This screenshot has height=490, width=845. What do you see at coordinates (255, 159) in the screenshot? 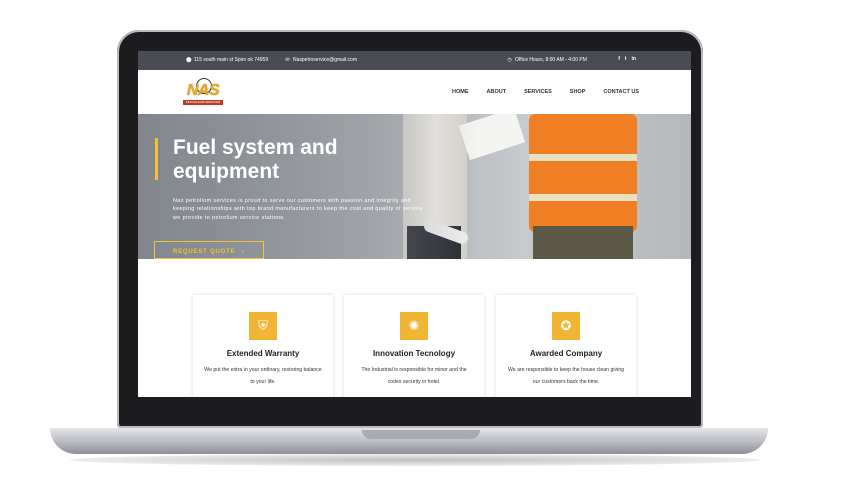
I see `hero-title: Fuel system and equipment` at bounding box center [255, 159].